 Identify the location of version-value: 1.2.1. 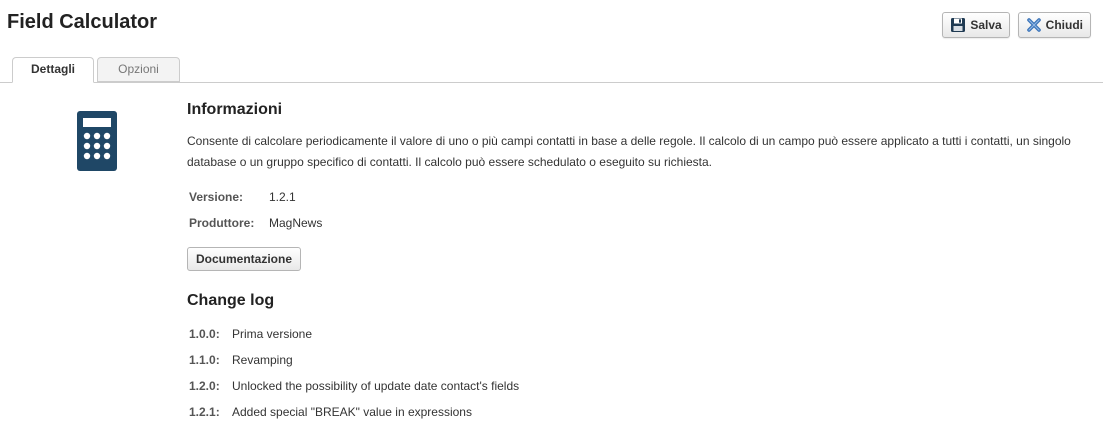
(282, 197).